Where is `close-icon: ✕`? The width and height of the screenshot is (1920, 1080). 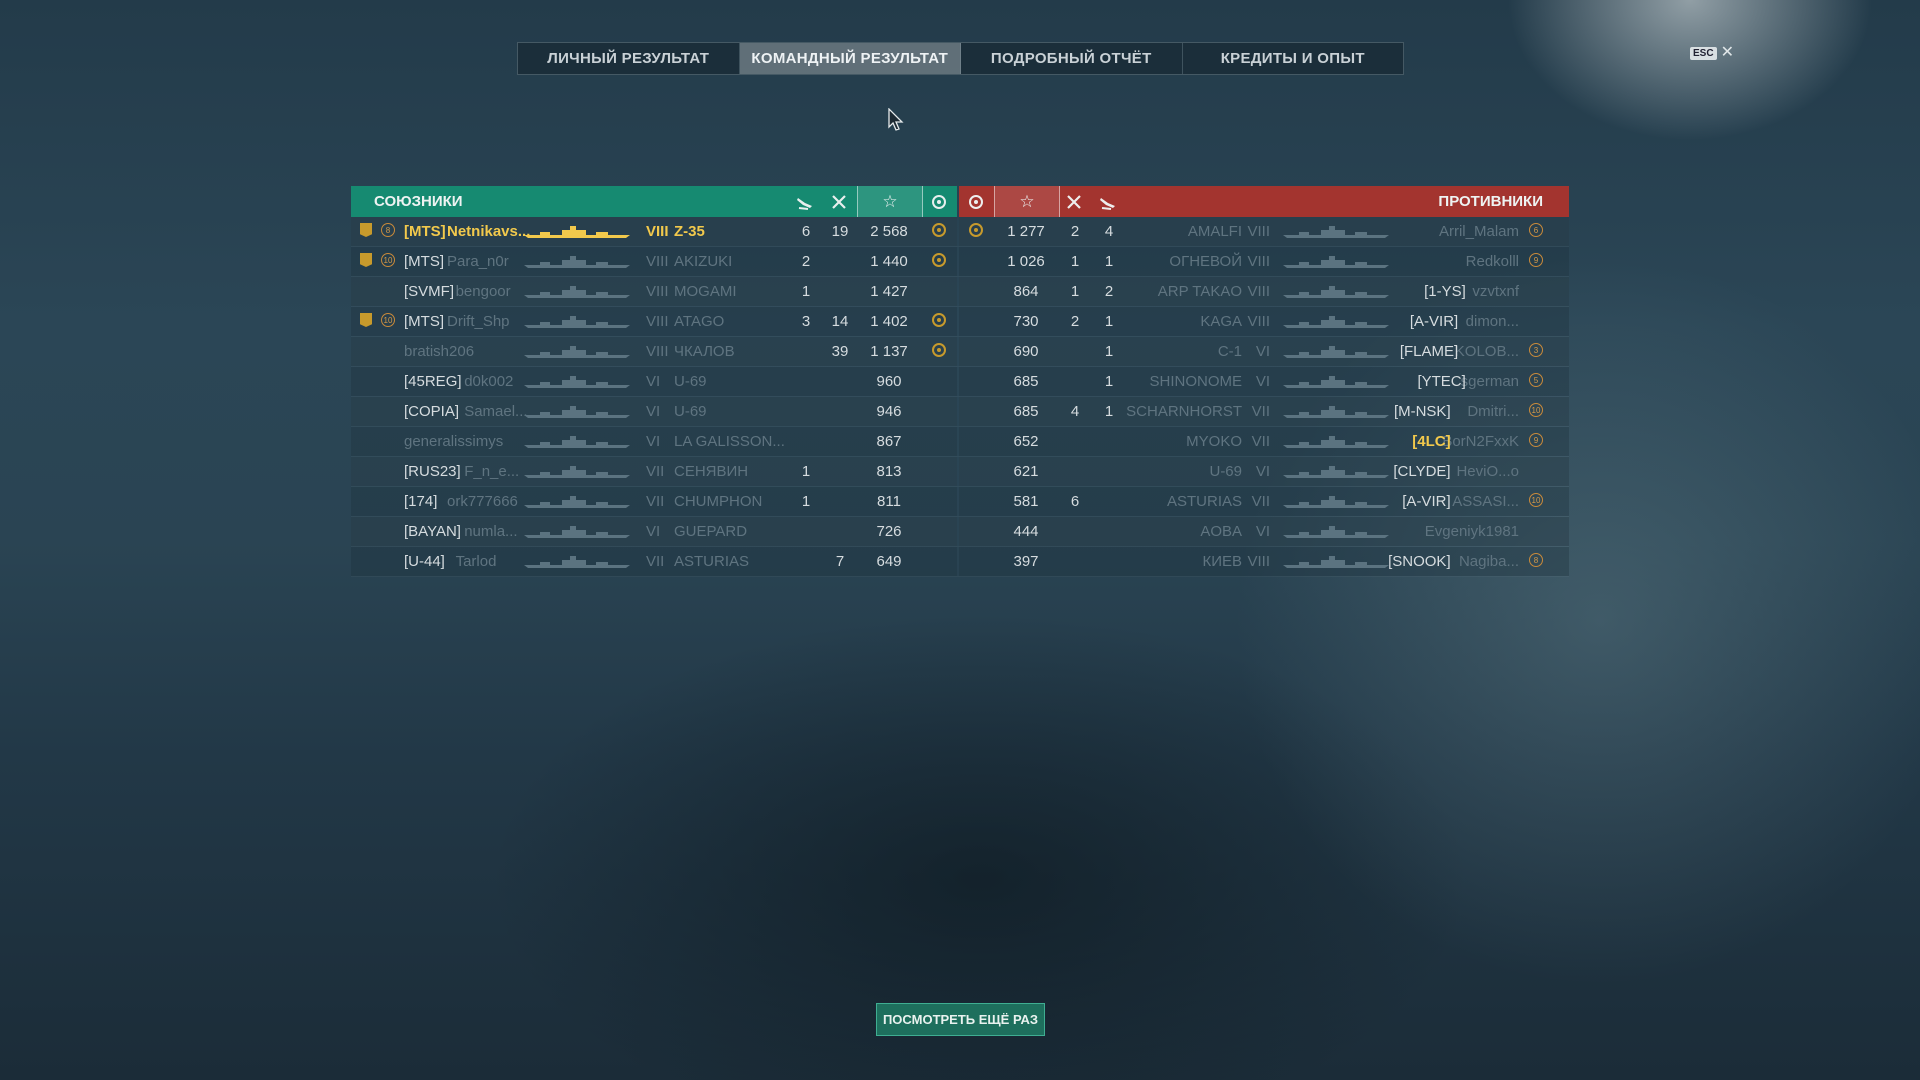 close-icon: ✕ is located at coordinates (1727, 53).